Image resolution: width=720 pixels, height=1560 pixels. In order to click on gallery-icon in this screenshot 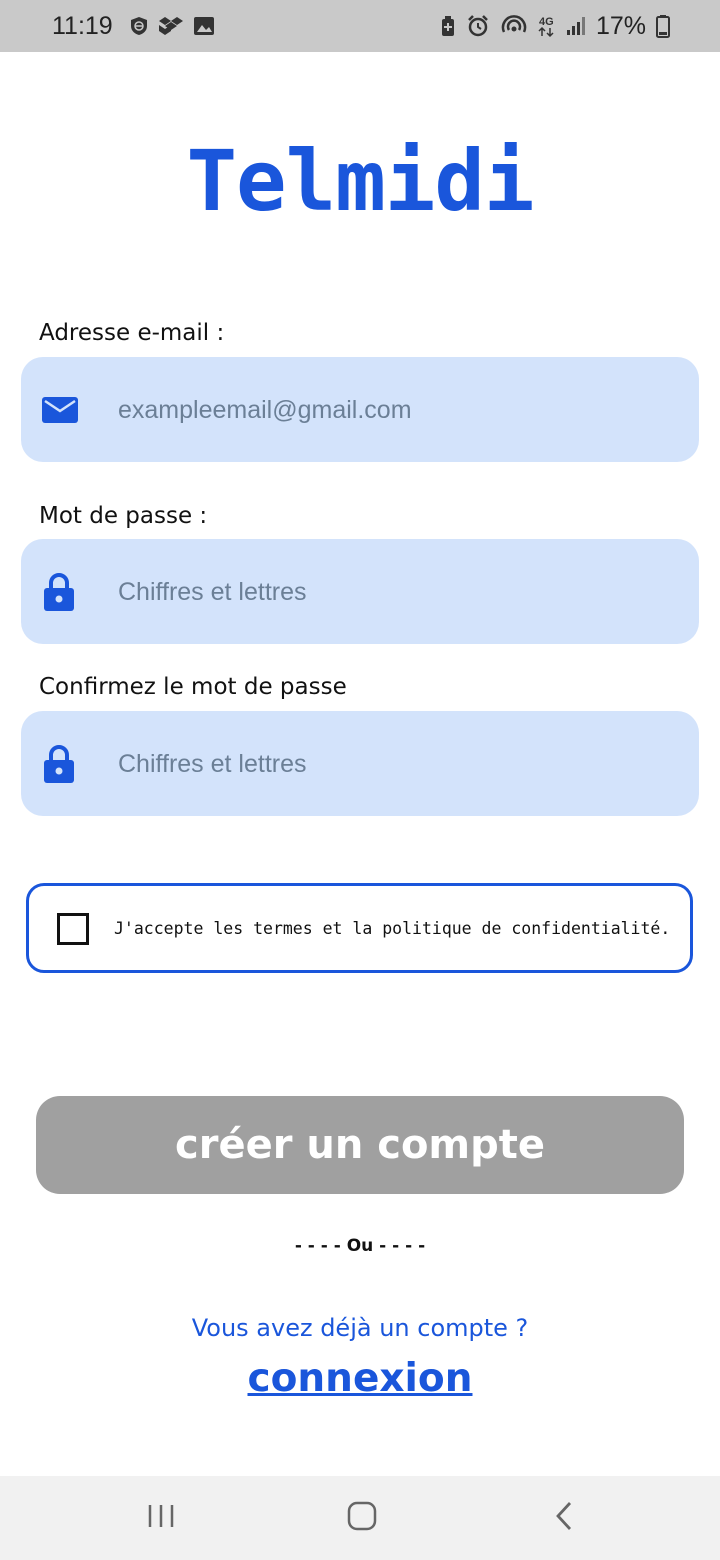, I will do `click(204, 26)`.